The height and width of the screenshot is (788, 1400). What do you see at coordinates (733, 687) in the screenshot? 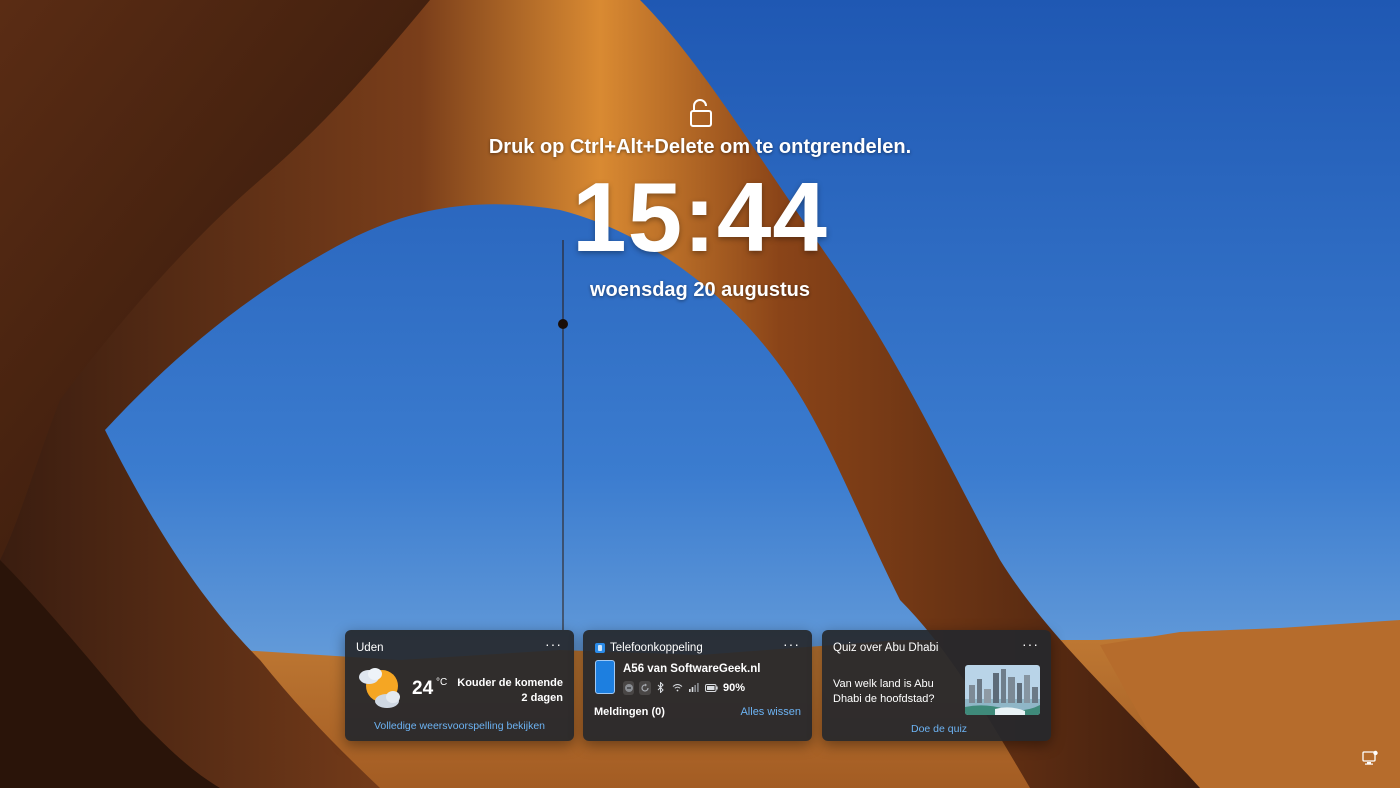
I see `phone-battery-percent: 90%` at bounding box center [733, 687].